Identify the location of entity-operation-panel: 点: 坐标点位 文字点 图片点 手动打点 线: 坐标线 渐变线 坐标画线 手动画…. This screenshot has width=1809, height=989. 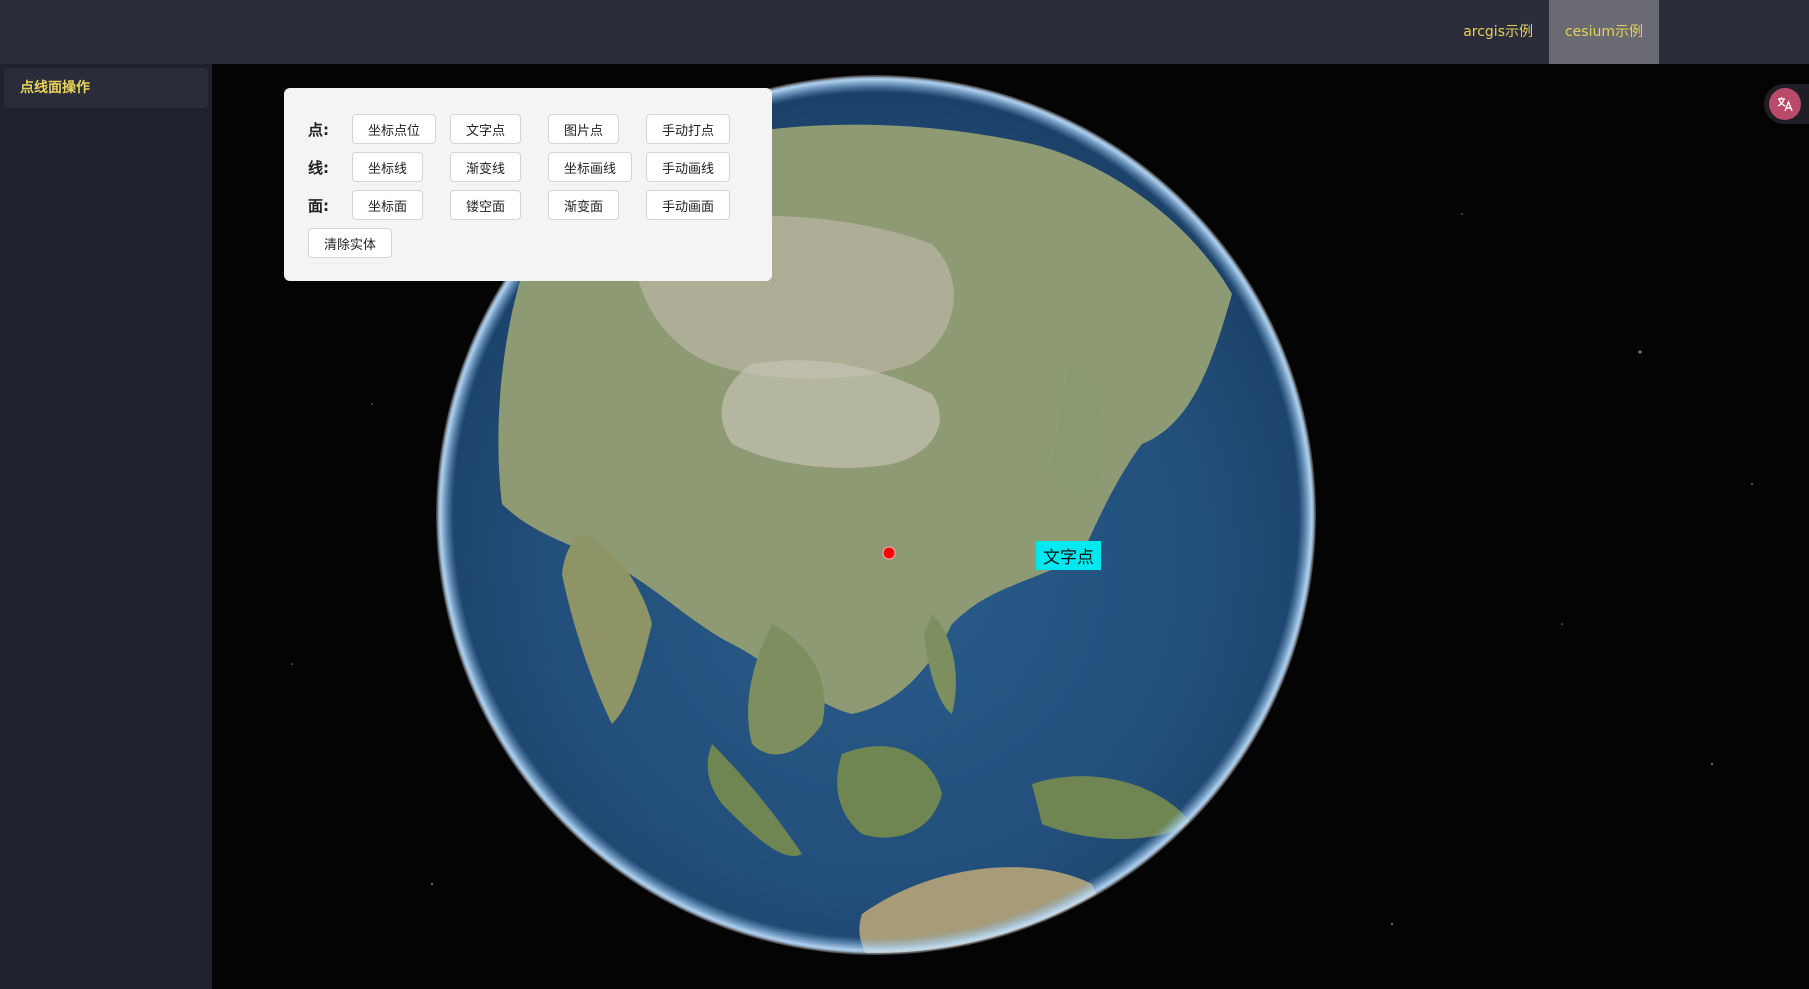
(528, 184).